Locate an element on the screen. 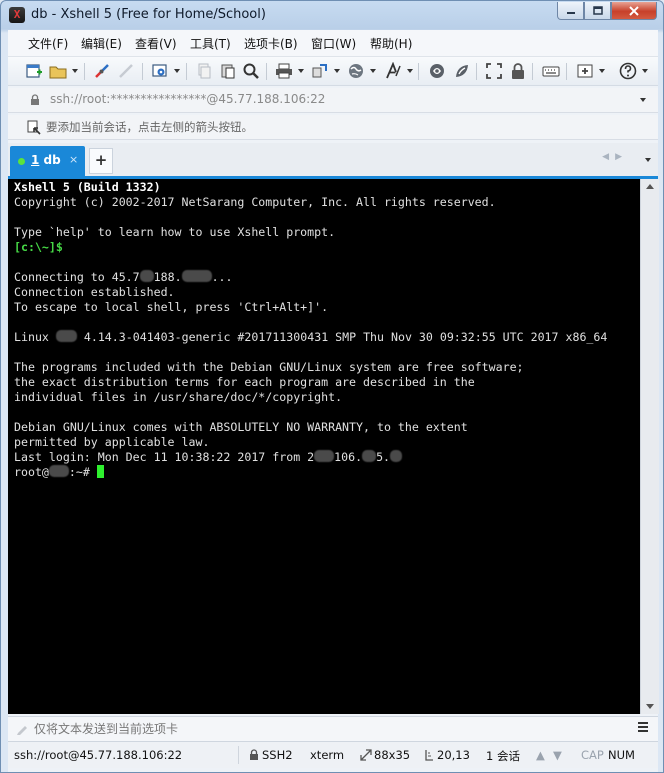 Image resolution: width=664 pixels, height=773 pixels. tab-label: 1 db is located at coordinates (46, 160).